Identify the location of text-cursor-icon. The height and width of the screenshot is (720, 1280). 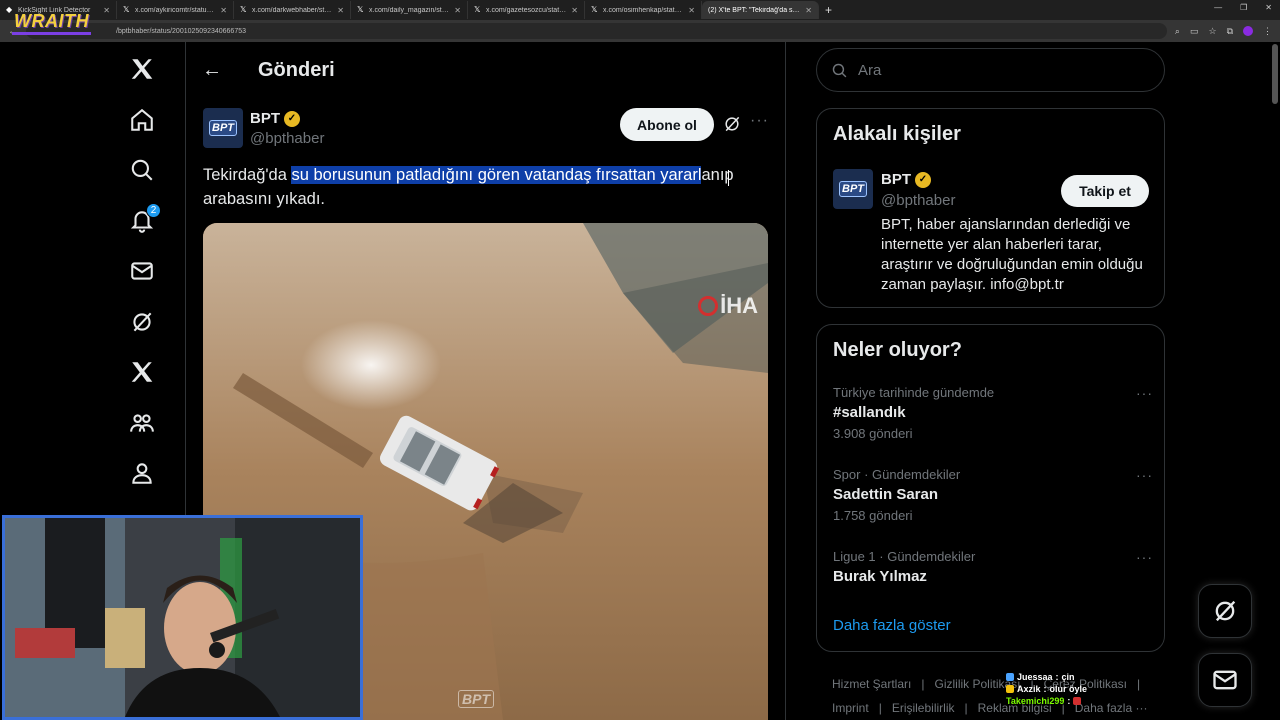
(729, 178).